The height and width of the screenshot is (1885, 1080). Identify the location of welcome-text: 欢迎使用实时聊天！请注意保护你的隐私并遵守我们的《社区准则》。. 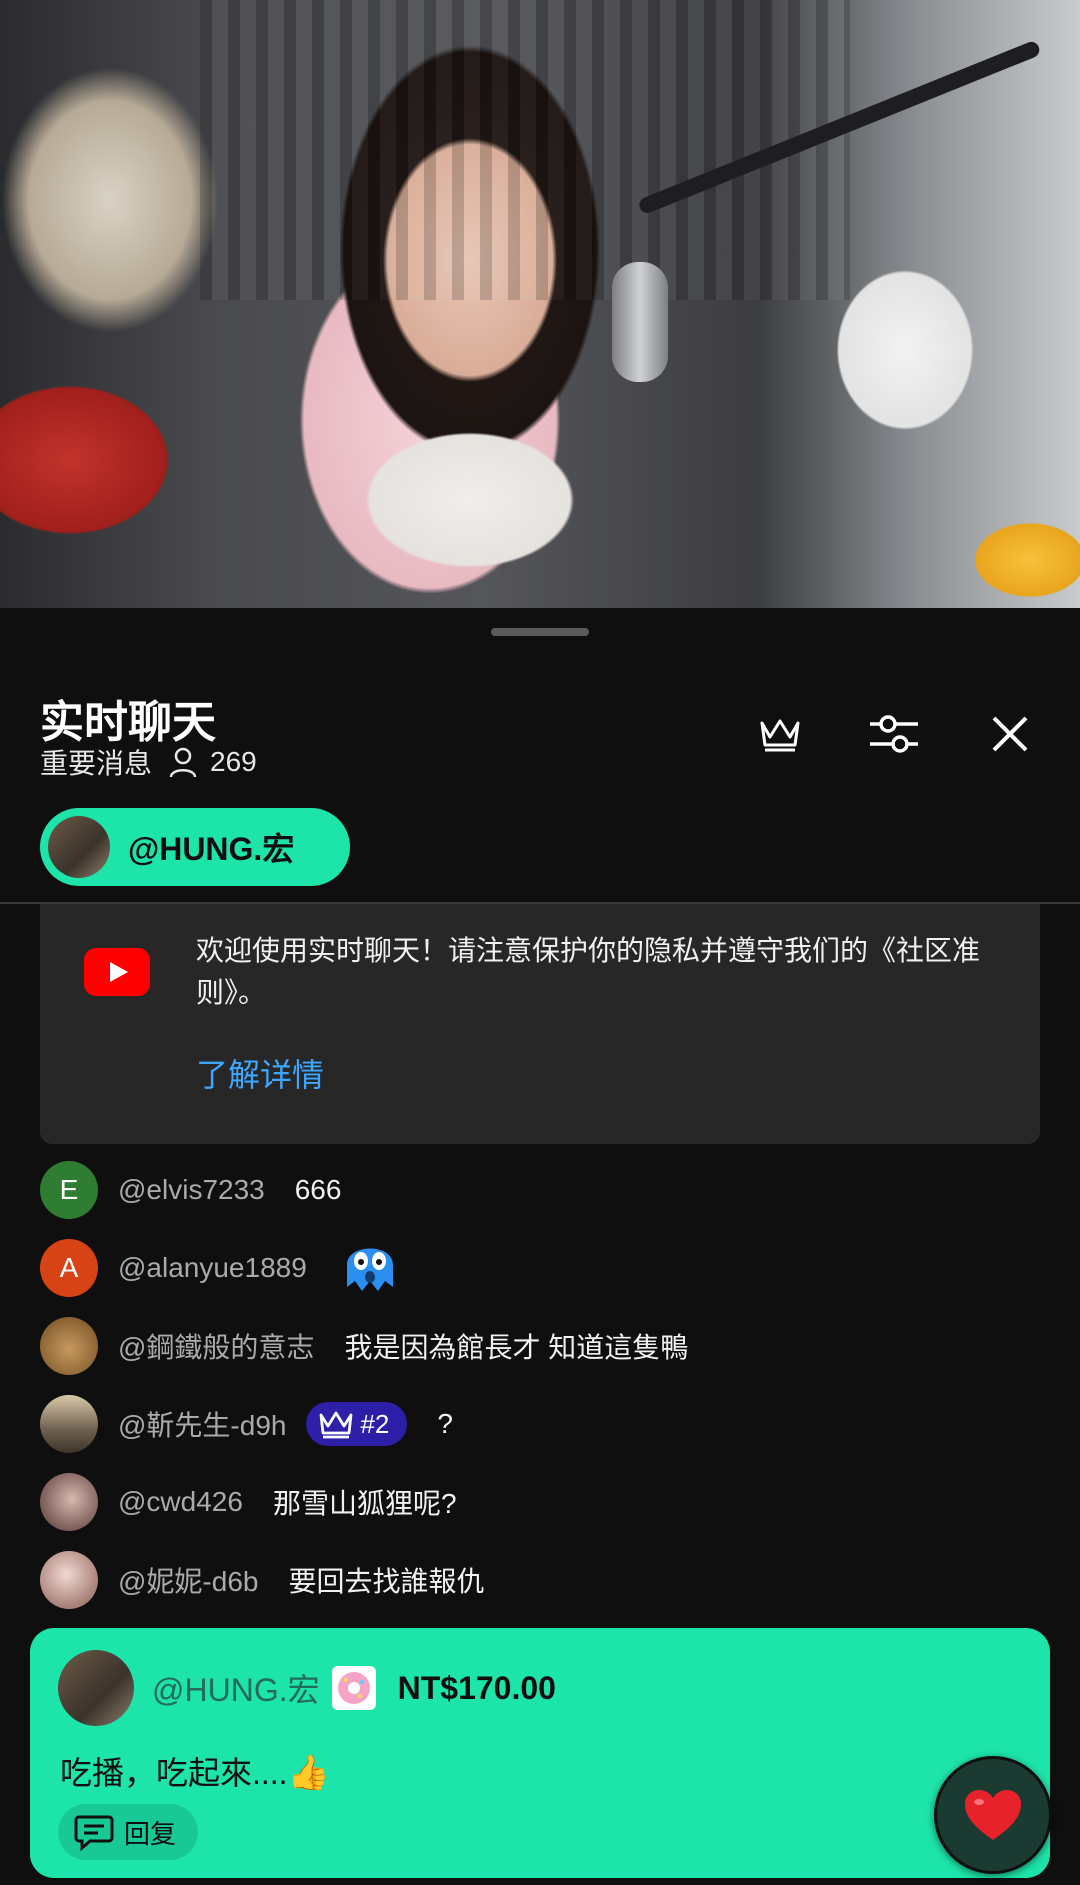
(588, 971).